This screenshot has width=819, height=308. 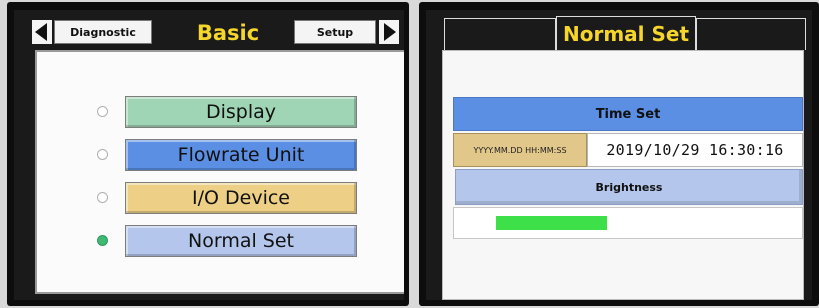 What do you see at coordinates (335, 32) in the screenshot?
I see `tab-setup: Setup` at bounding box center [335, 32].